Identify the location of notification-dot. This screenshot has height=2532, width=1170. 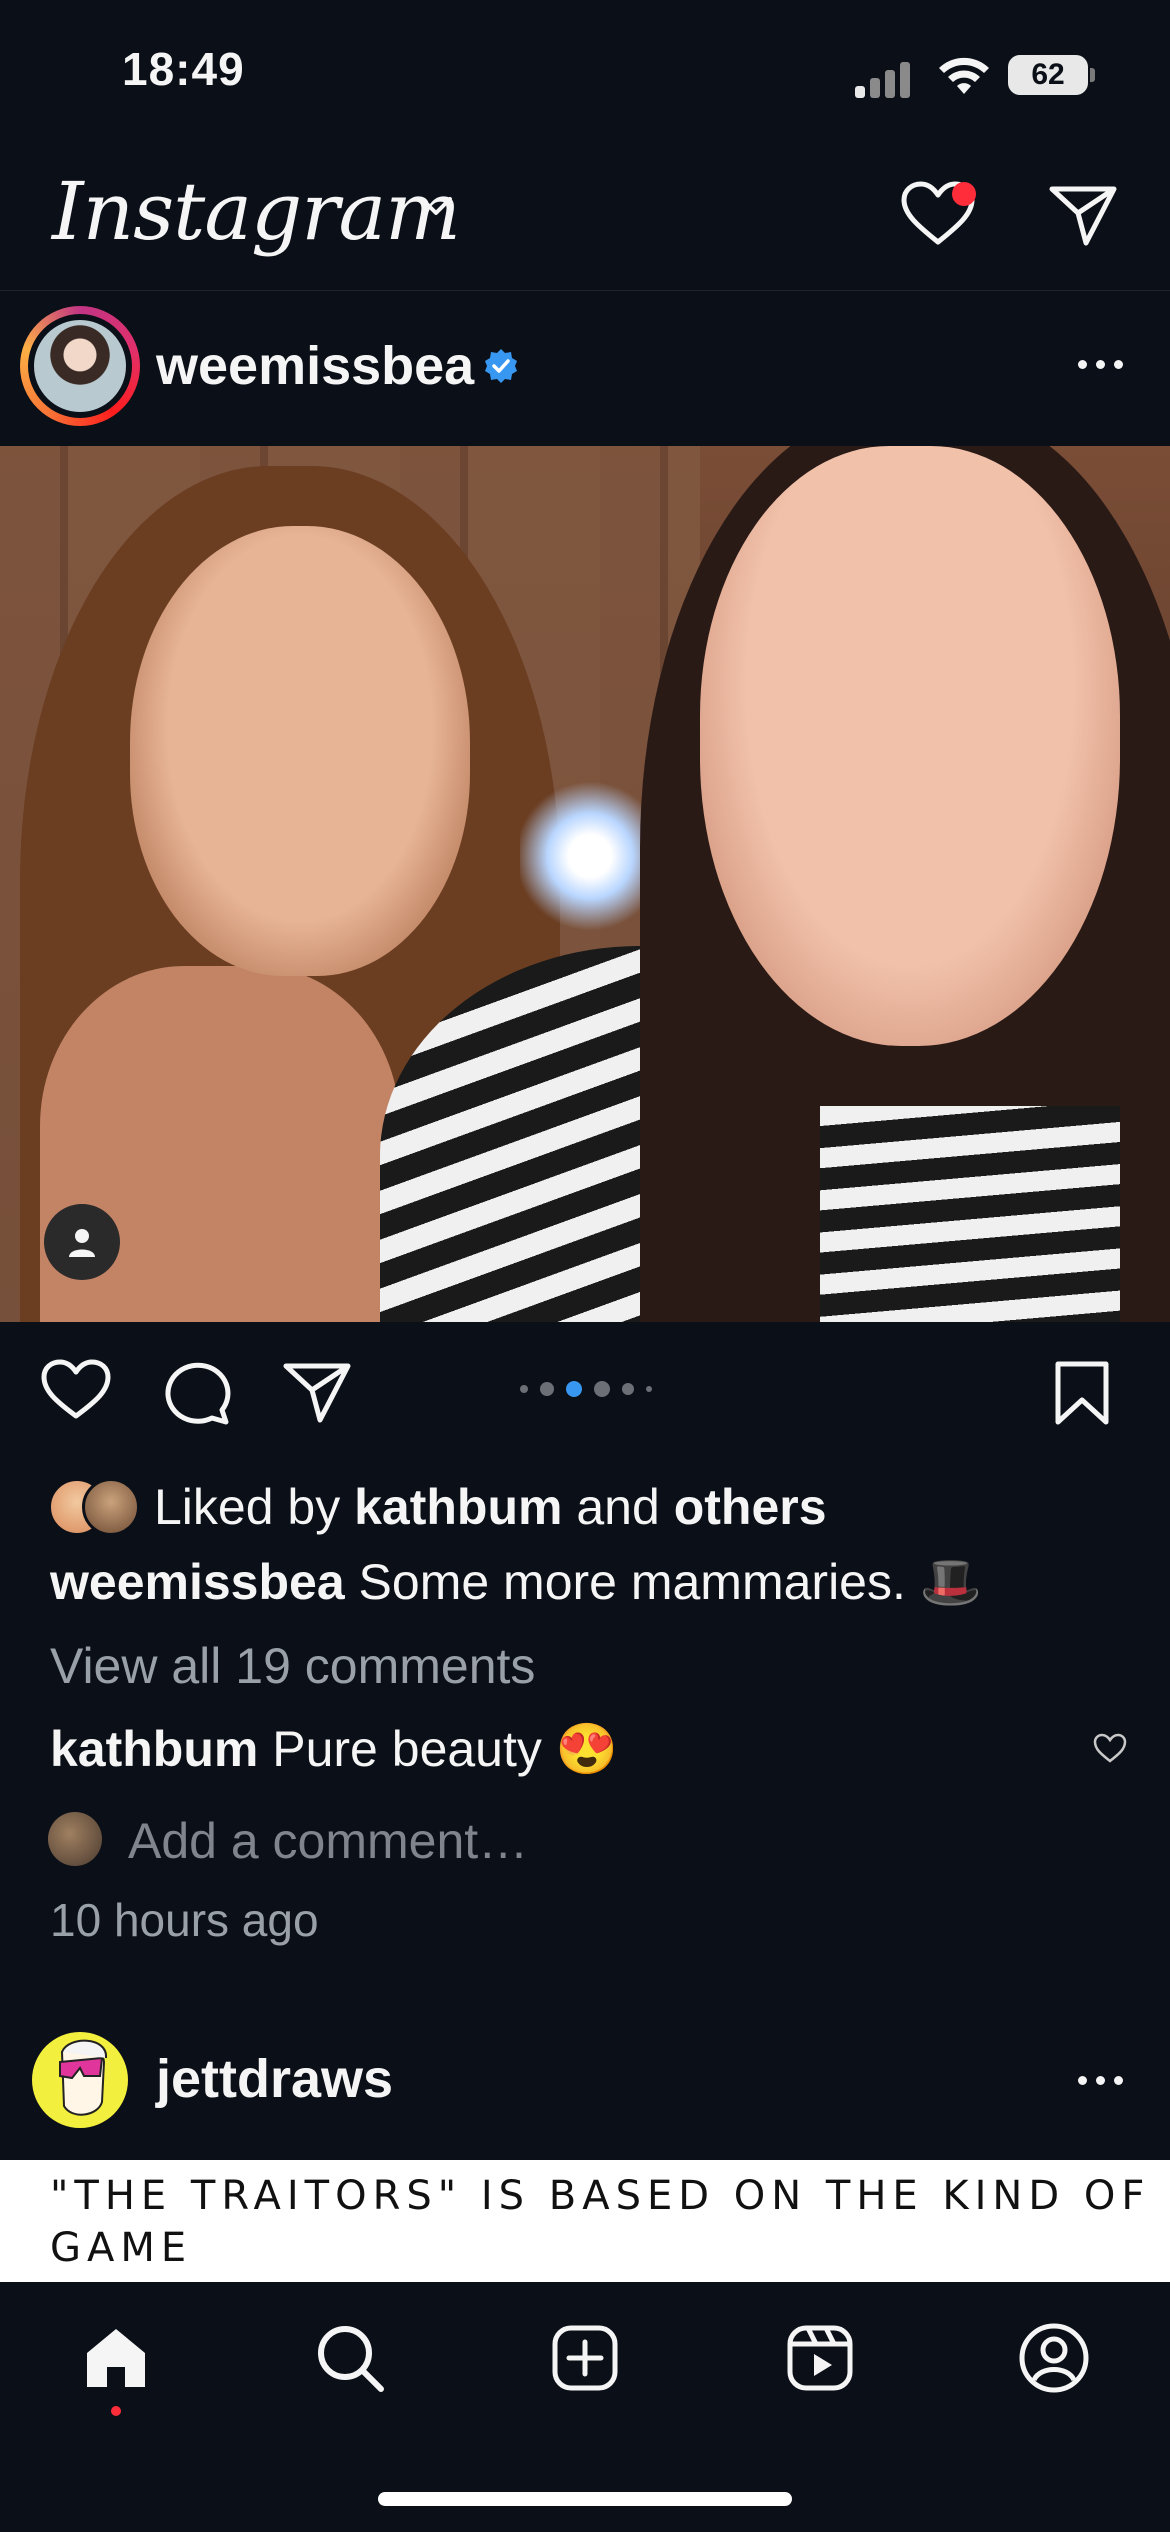
(964, 194).